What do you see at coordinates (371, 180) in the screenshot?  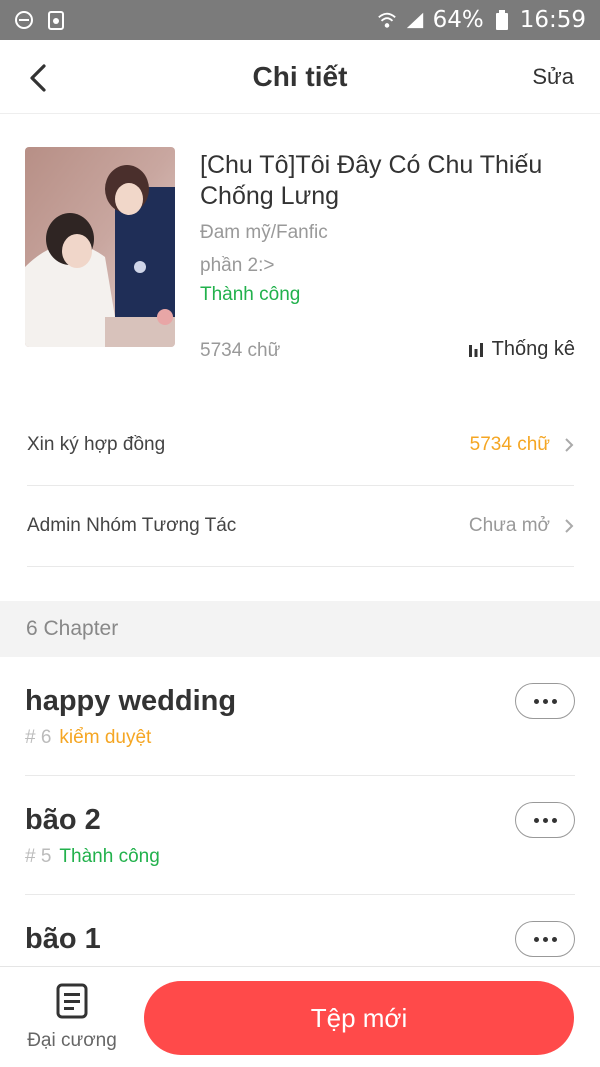 I see `book-title: [Chu Tô]Tôi Đây Có Chu Thiếu Chống Lưng` at bounding box center [371, 180].